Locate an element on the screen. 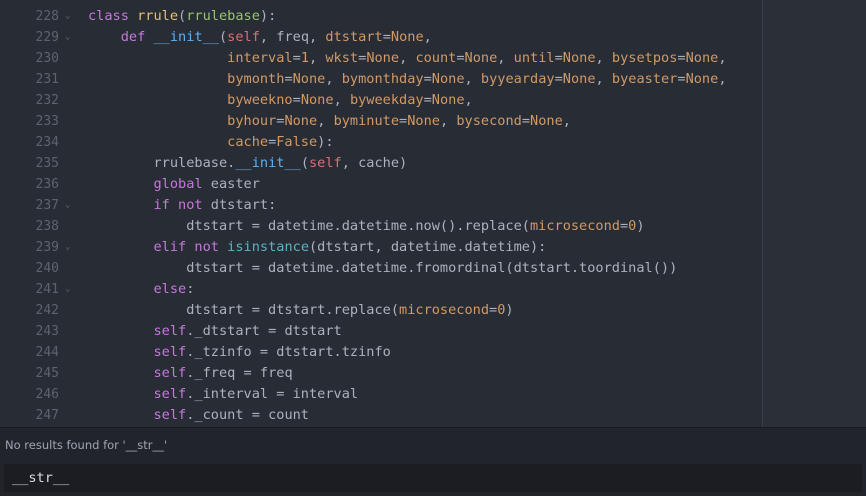 The width and height of the screenshot is (866, 496). code-text: class rrule(rrulebase): is located at coordinates (182, 16).